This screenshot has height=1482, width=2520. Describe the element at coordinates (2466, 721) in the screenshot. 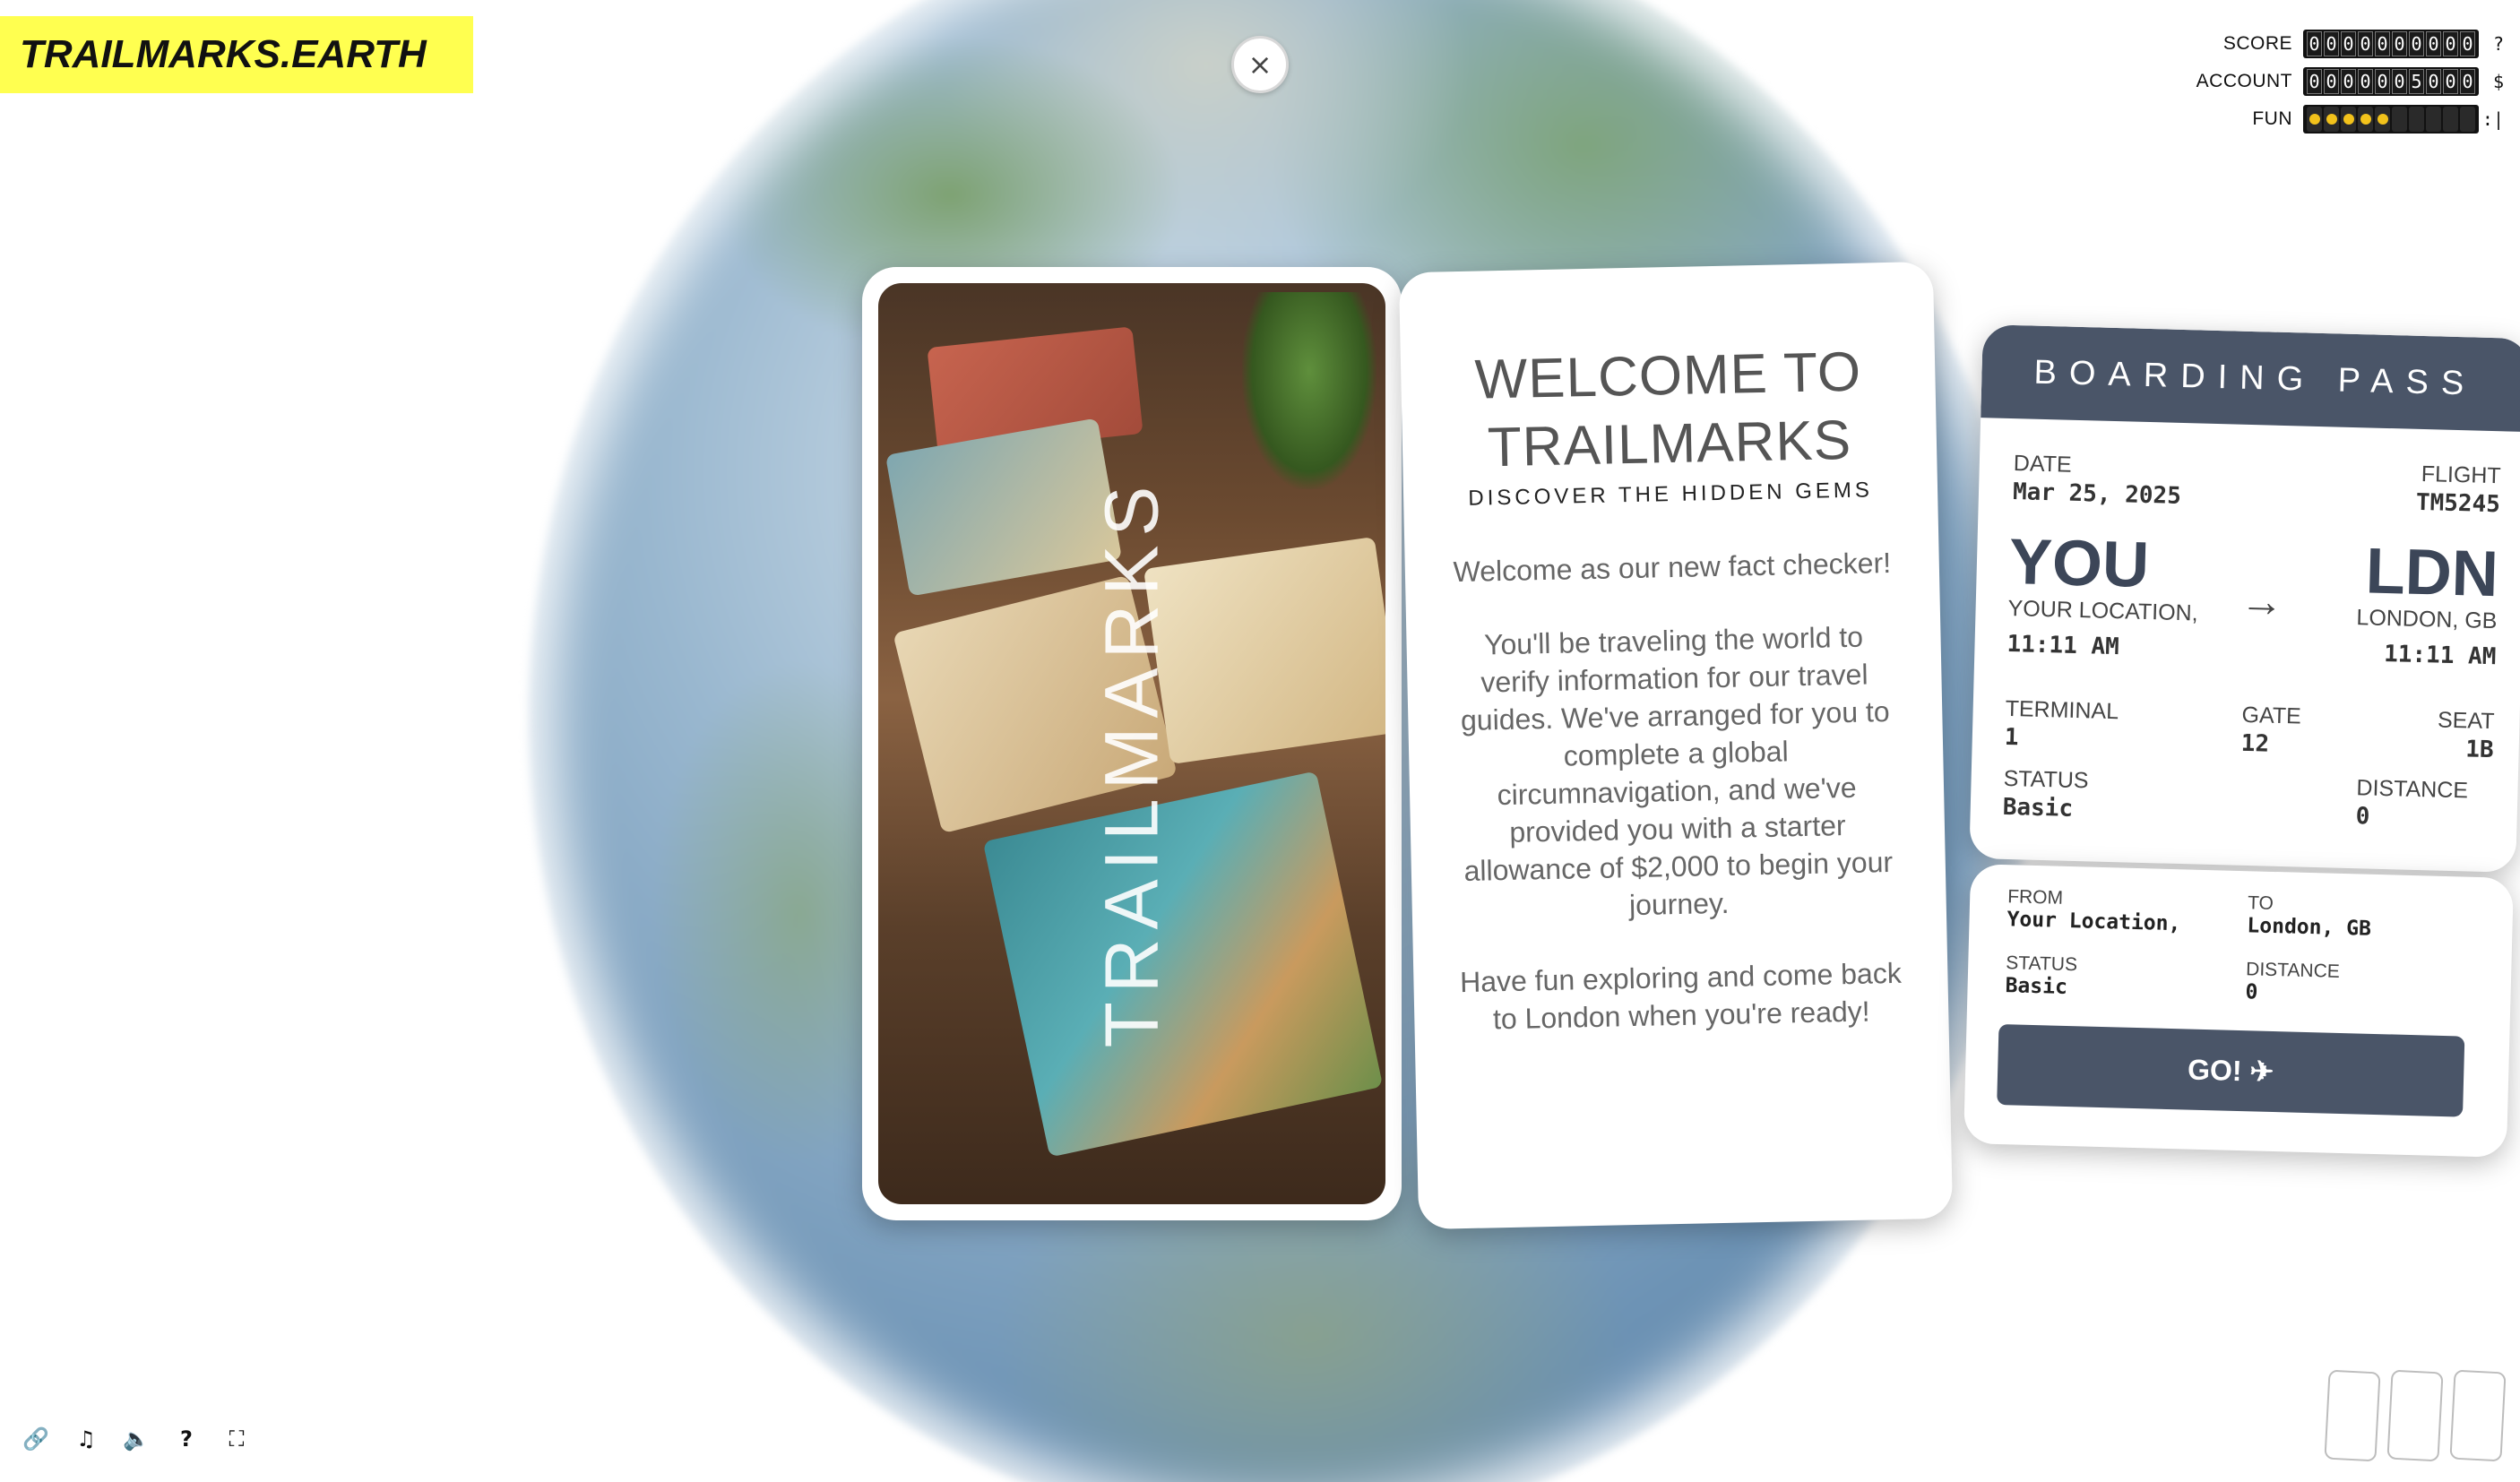

I see `seat-label: SEAT` at that location.